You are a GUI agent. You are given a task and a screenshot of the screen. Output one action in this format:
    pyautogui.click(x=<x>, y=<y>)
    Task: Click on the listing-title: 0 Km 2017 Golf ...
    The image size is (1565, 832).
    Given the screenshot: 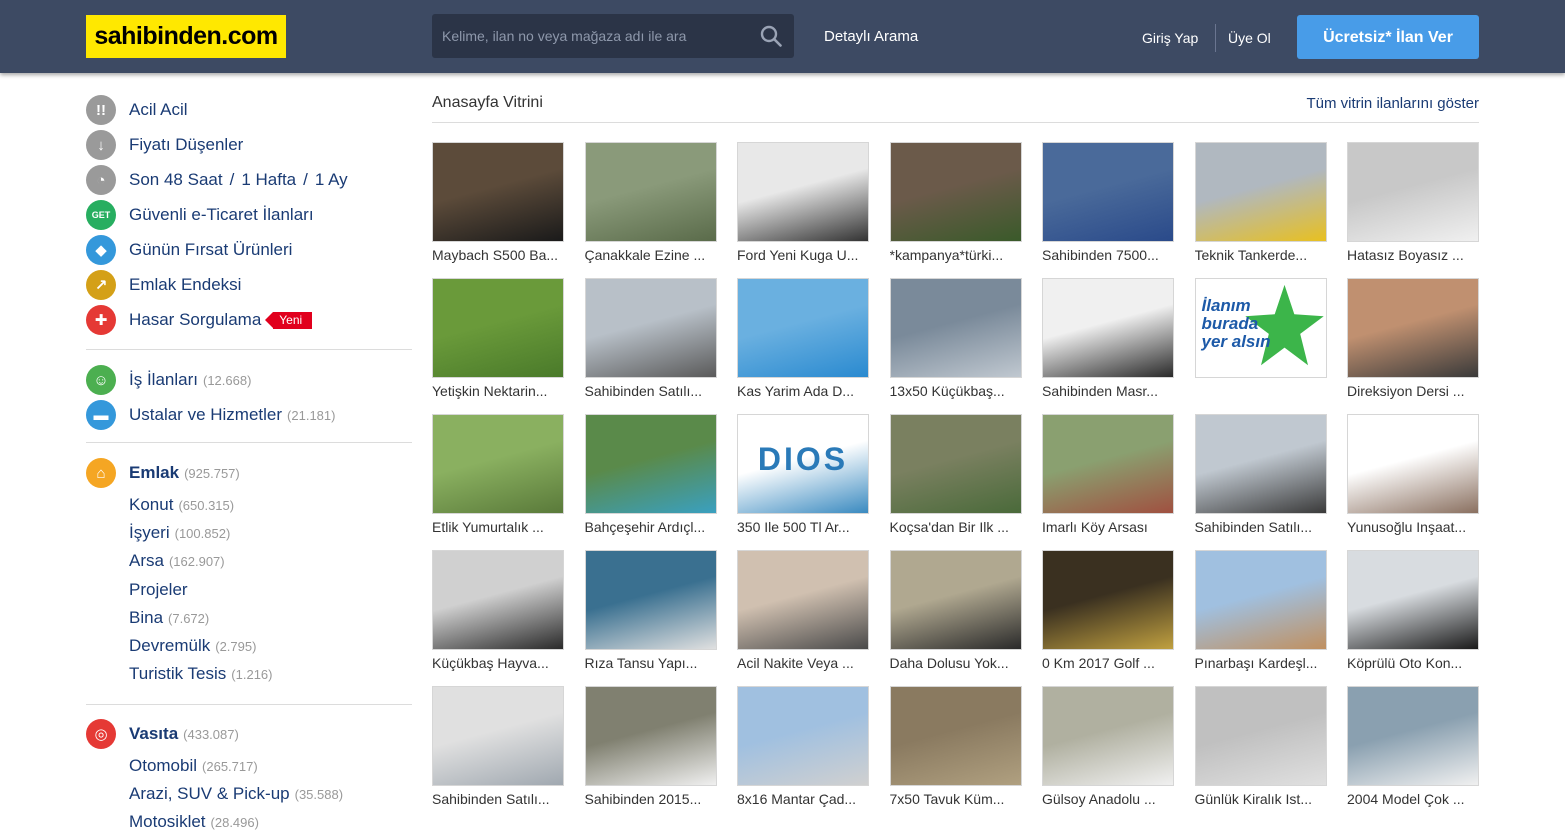 What is the action you would take?
    pyautogui.click(x=1108, y=663)
    